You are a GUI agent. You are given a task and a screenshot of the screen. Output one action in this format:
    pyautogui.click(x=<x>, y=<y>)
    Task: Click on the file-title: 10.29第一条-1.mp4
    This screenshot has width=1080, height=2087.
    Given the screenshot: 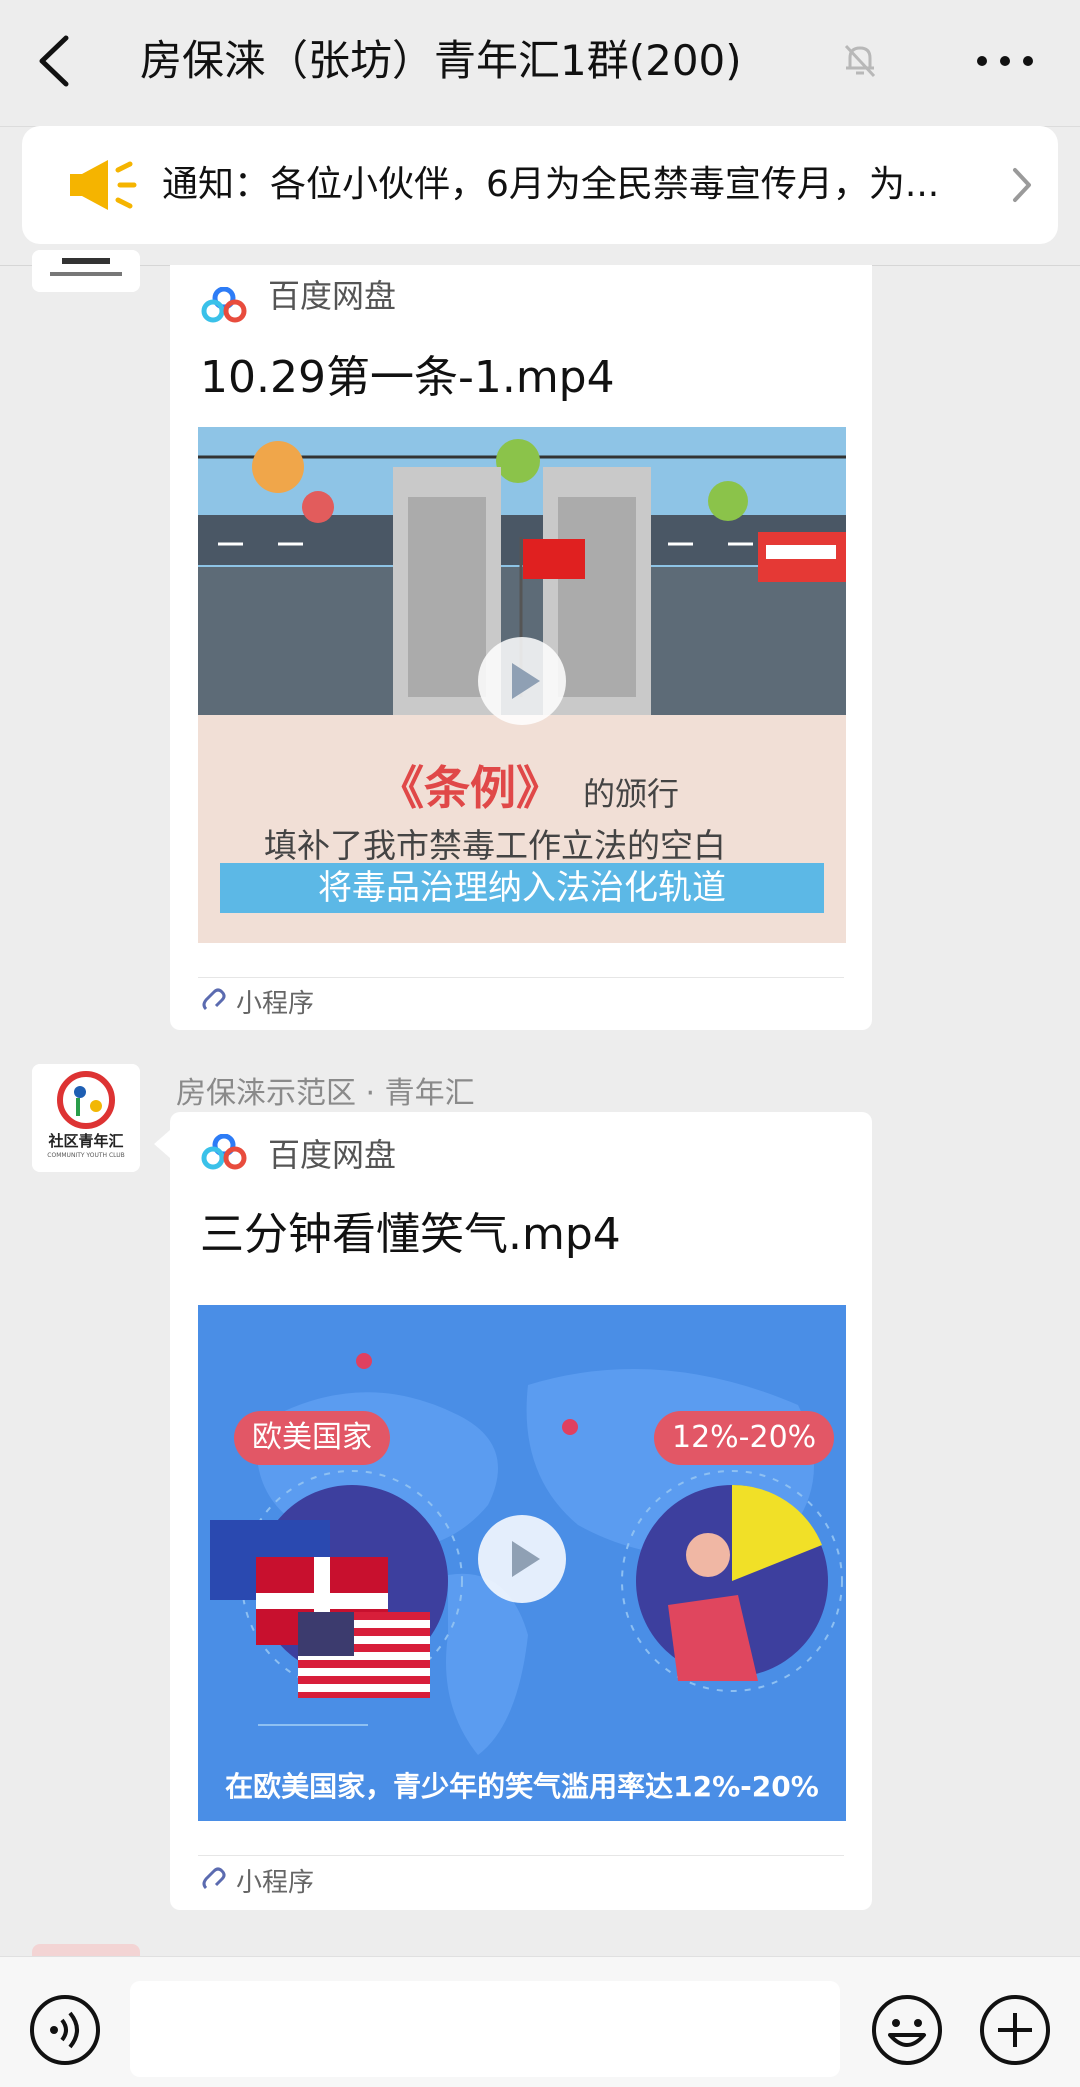 What is the action you would take?
    pyautogui.click(x=407, y=377)
    